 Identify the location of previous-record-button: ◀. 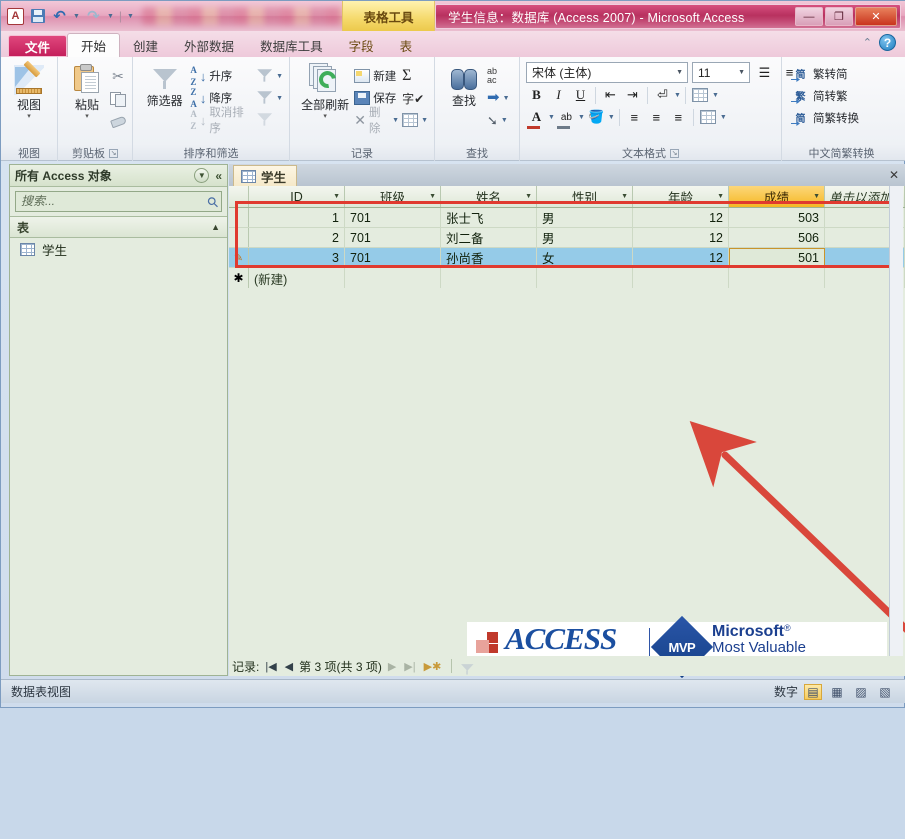
(289, 666).